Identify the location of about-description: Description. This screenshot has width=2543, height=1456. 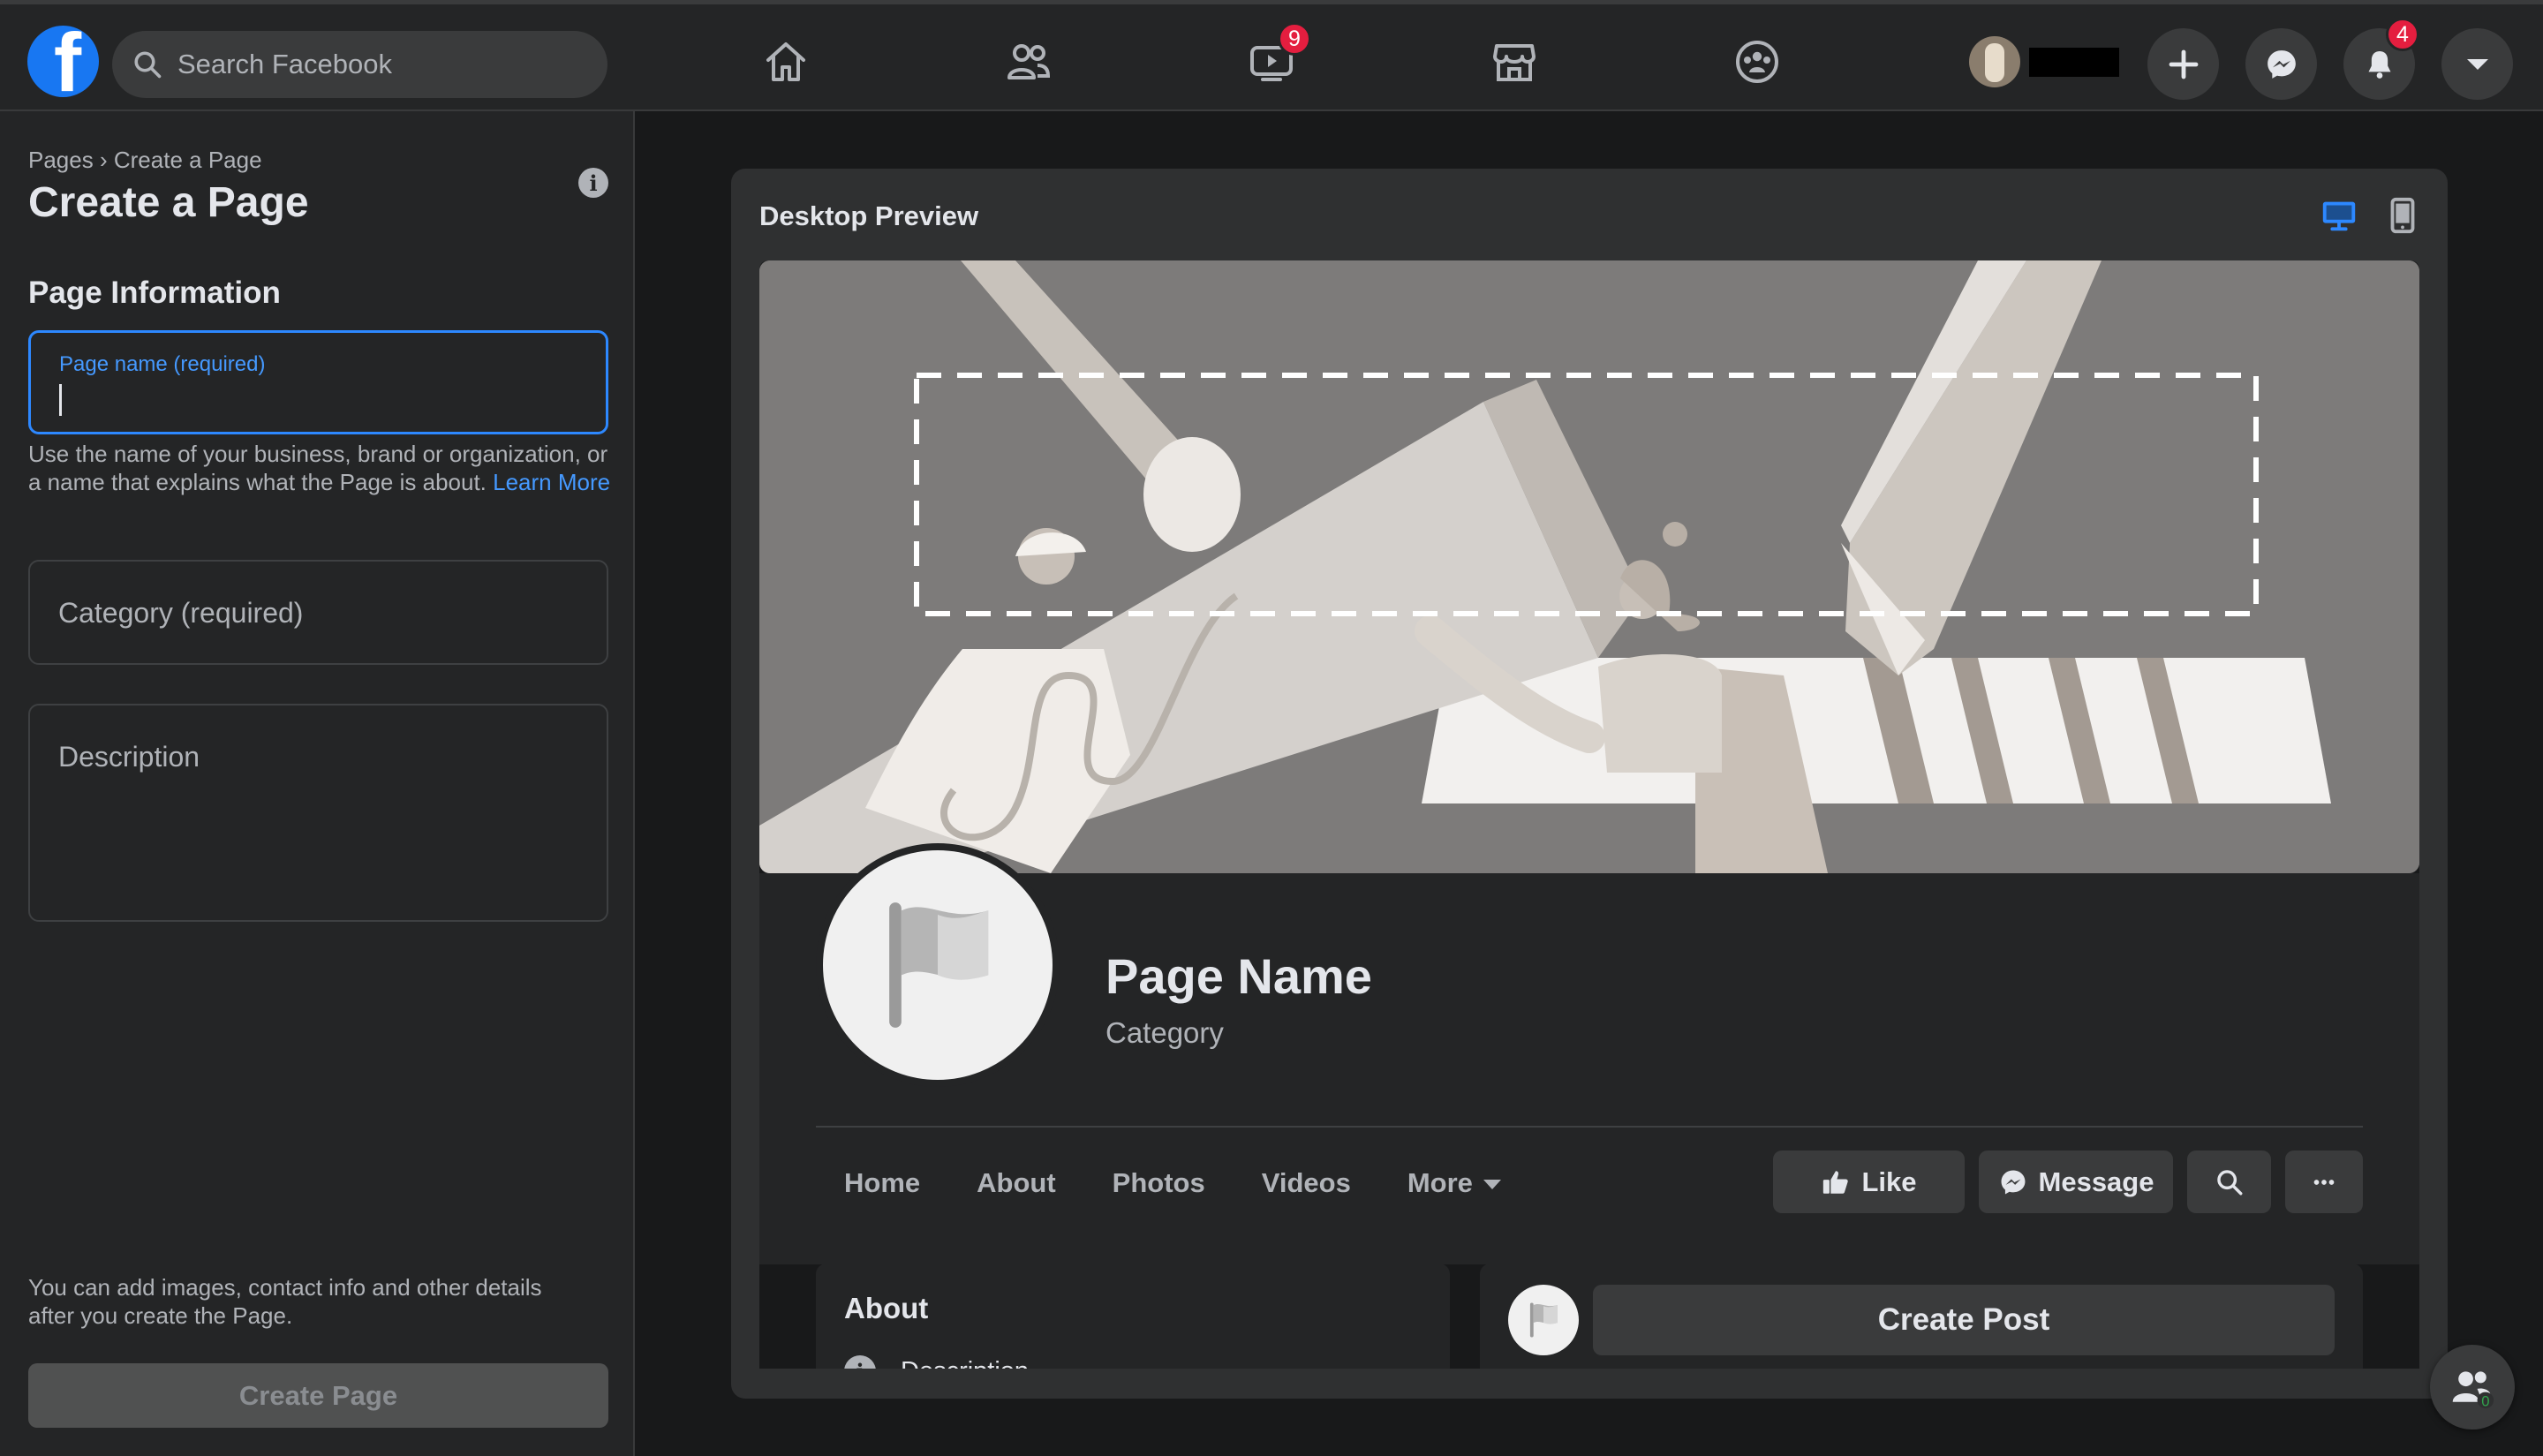
(965, 1363).